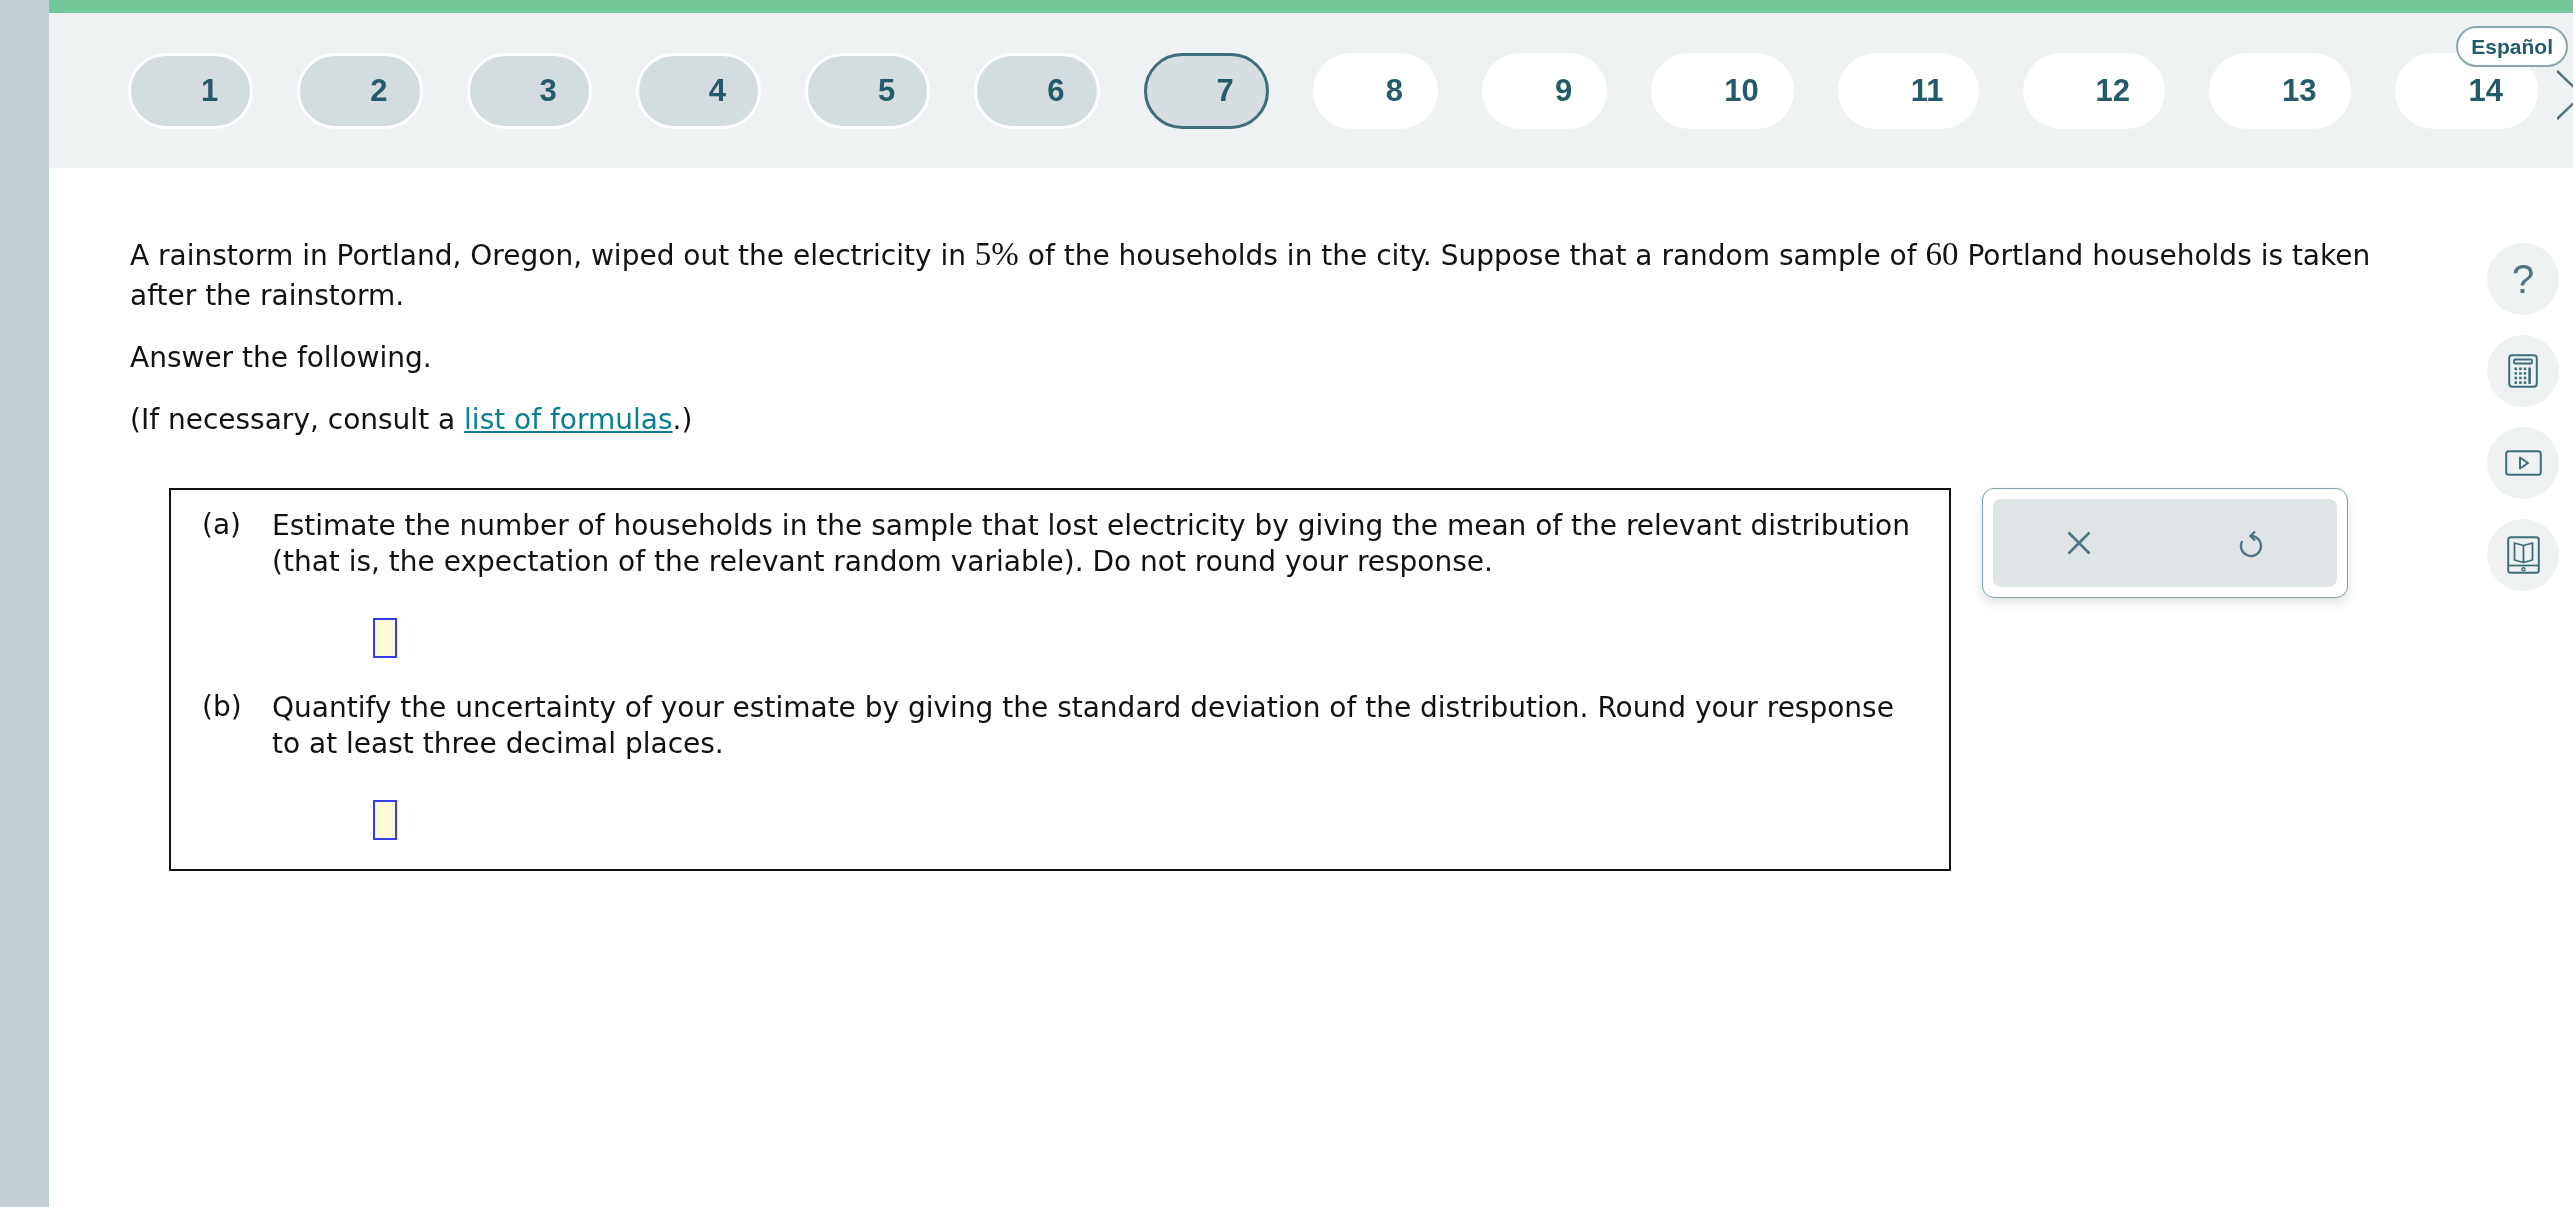 The image size is (2573, 1207). Describe the element at coordinates (2280, 90) in the screenshot. I see `question-pill: 13` at that location.